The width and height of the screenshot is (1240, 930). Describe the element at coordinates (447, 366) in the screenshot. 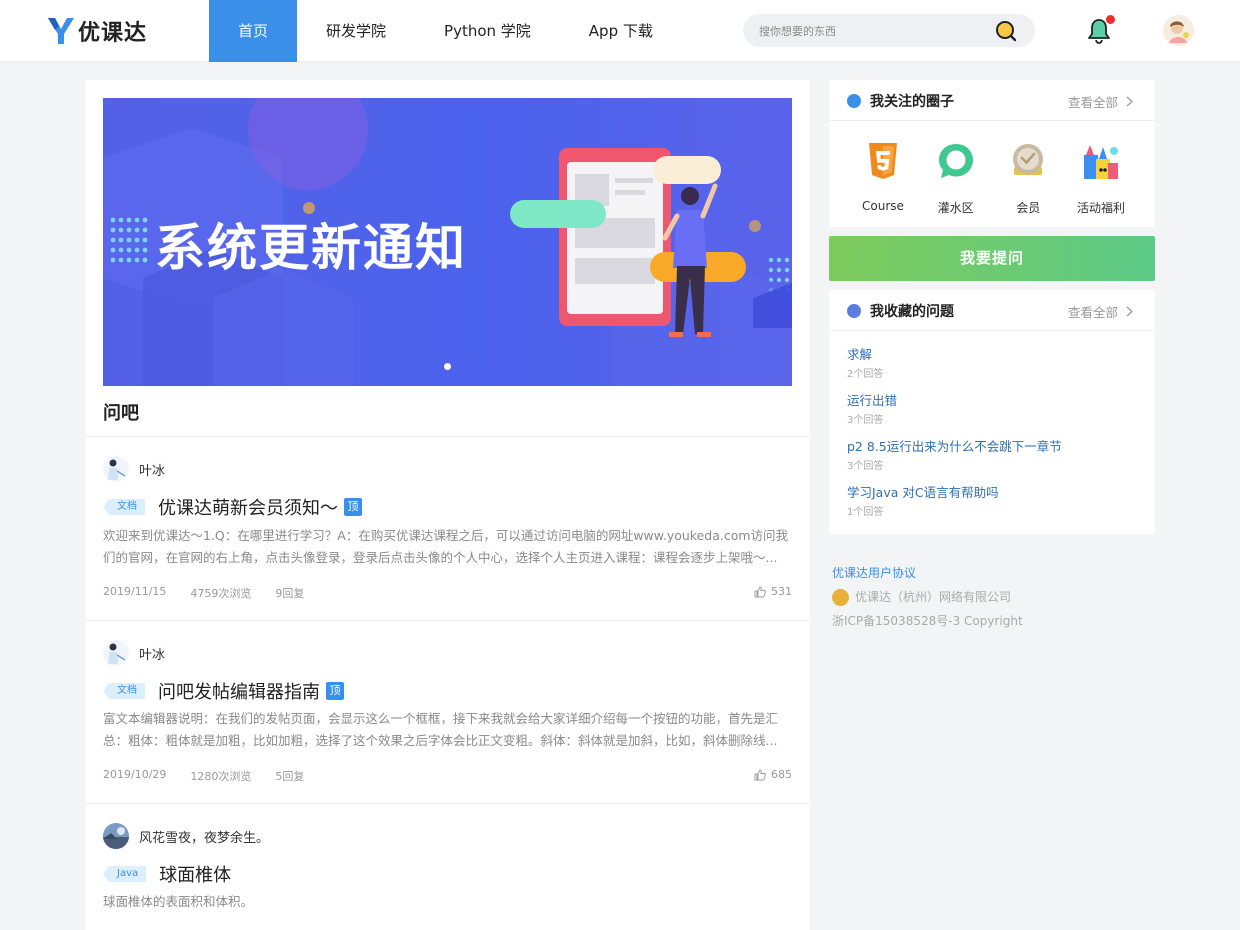

I see `carousel-indicator` at that location.